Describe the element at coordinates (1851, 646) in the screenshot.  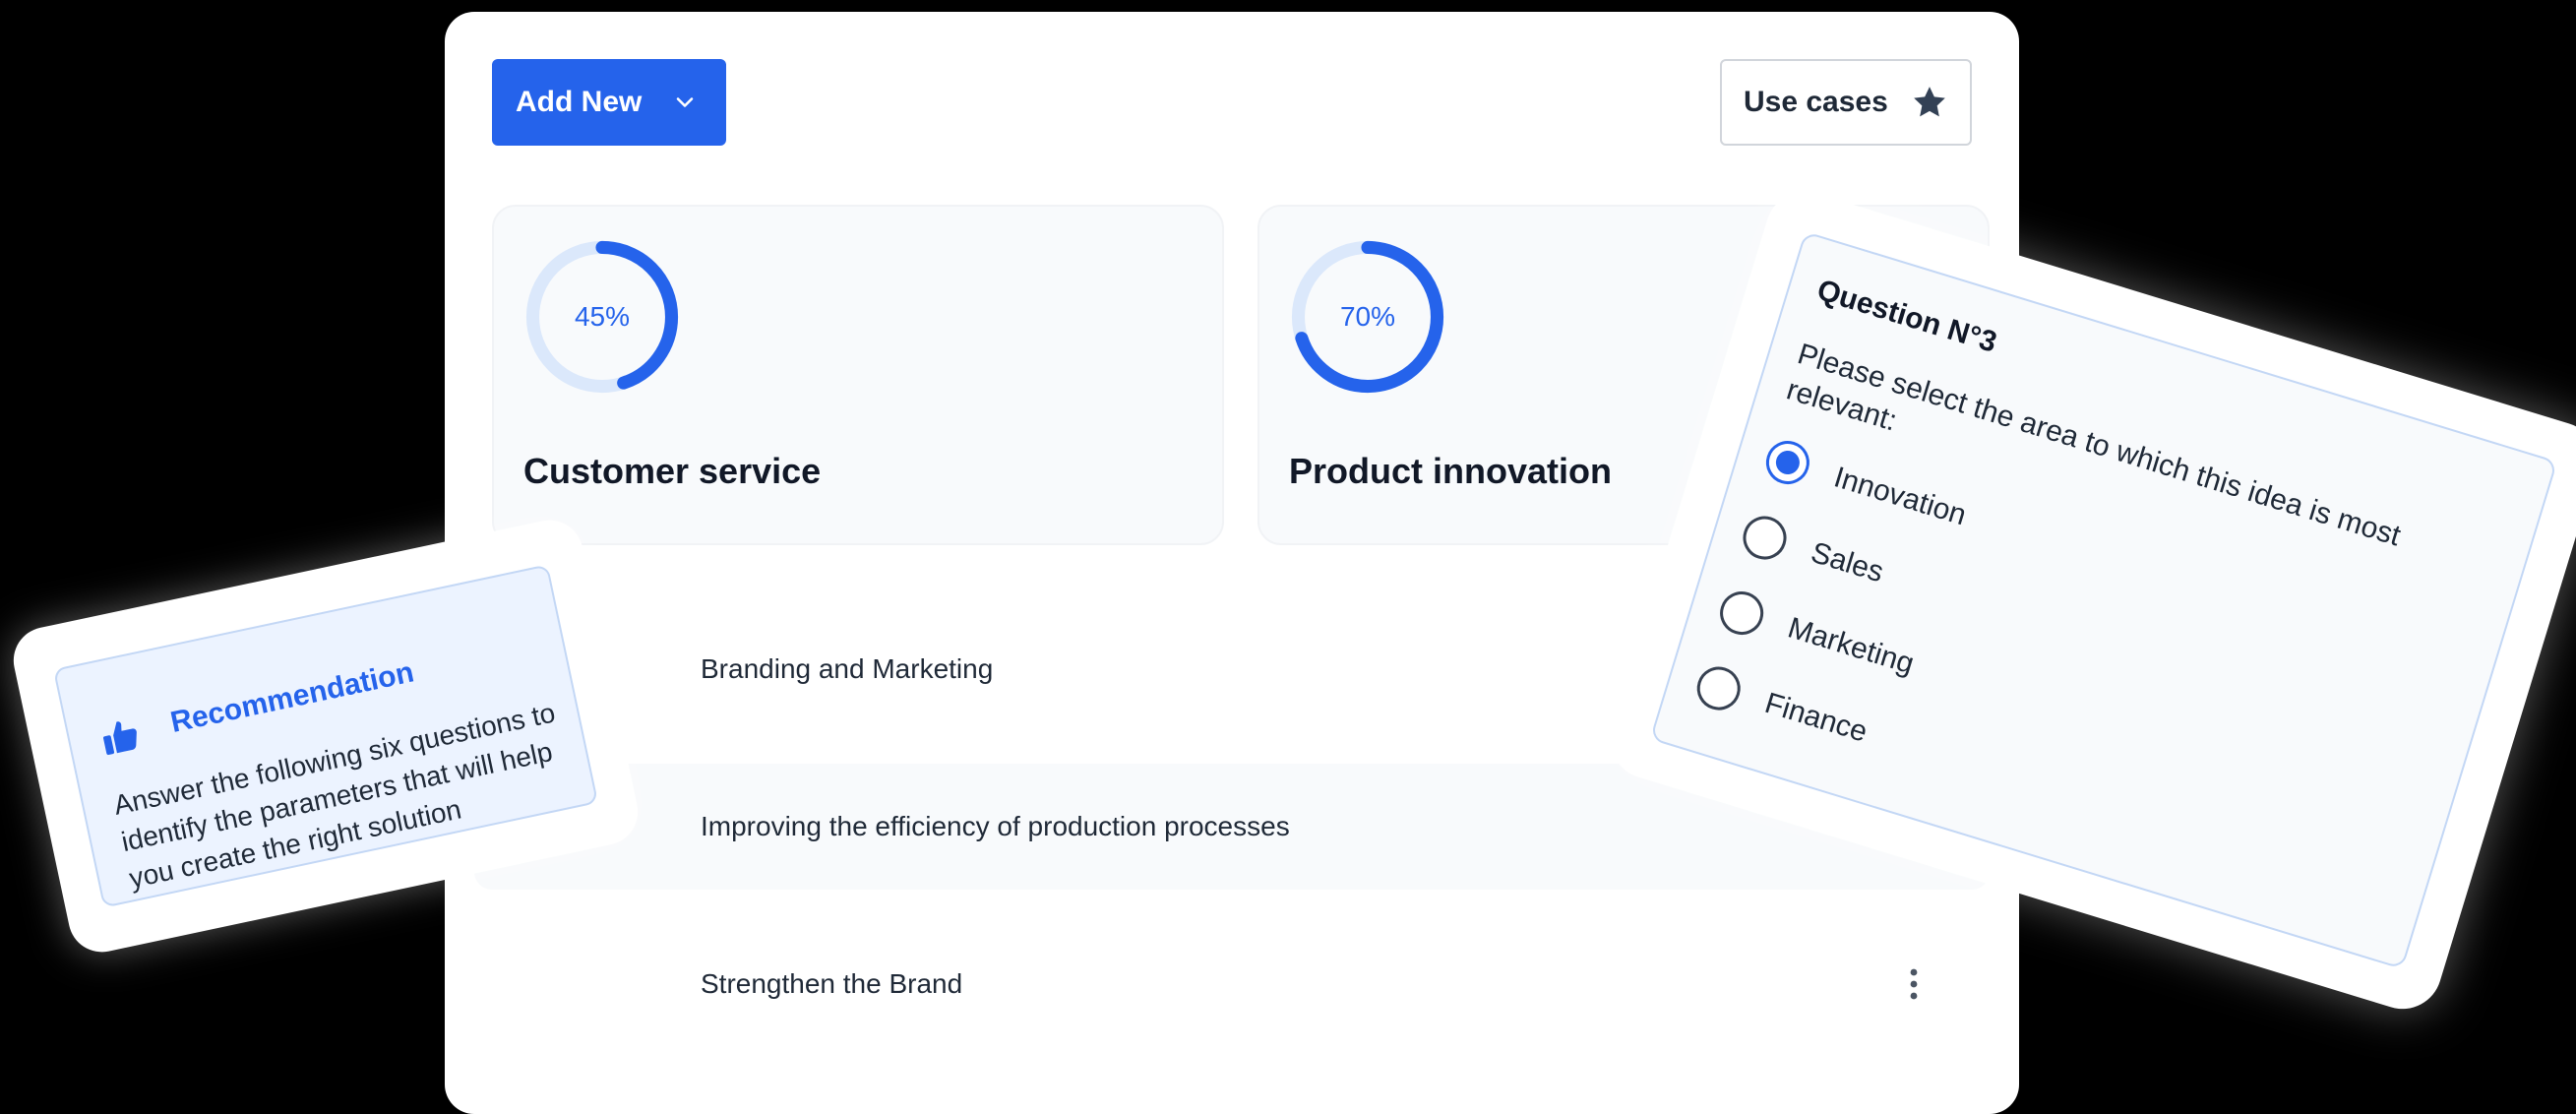
I see `option-label: Marketing` at that location.